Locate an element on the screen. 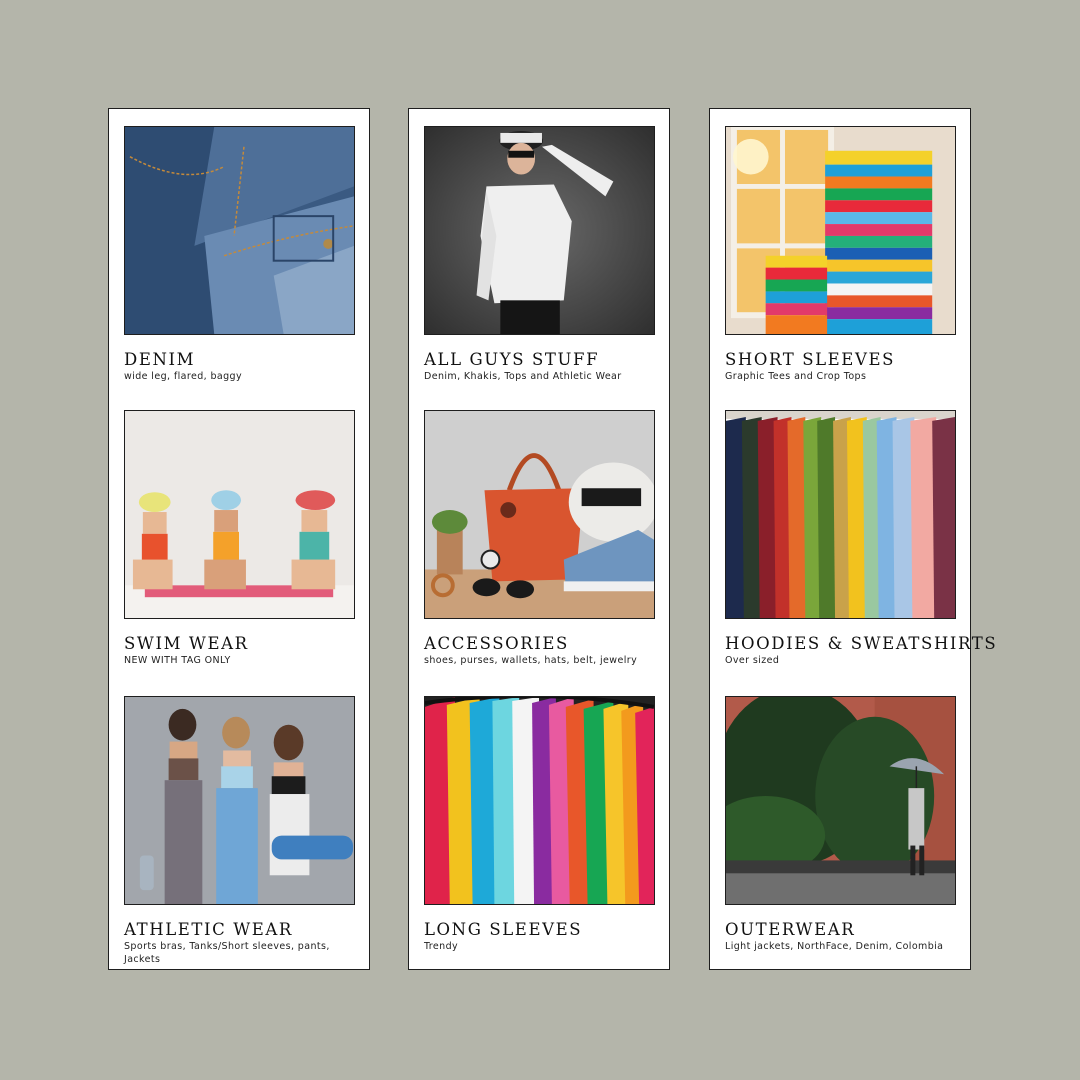 Image resolution: width=1080 pixels, height=1080 pixels. woman-with-umbrella-photo is located at coordinates (840, 800).